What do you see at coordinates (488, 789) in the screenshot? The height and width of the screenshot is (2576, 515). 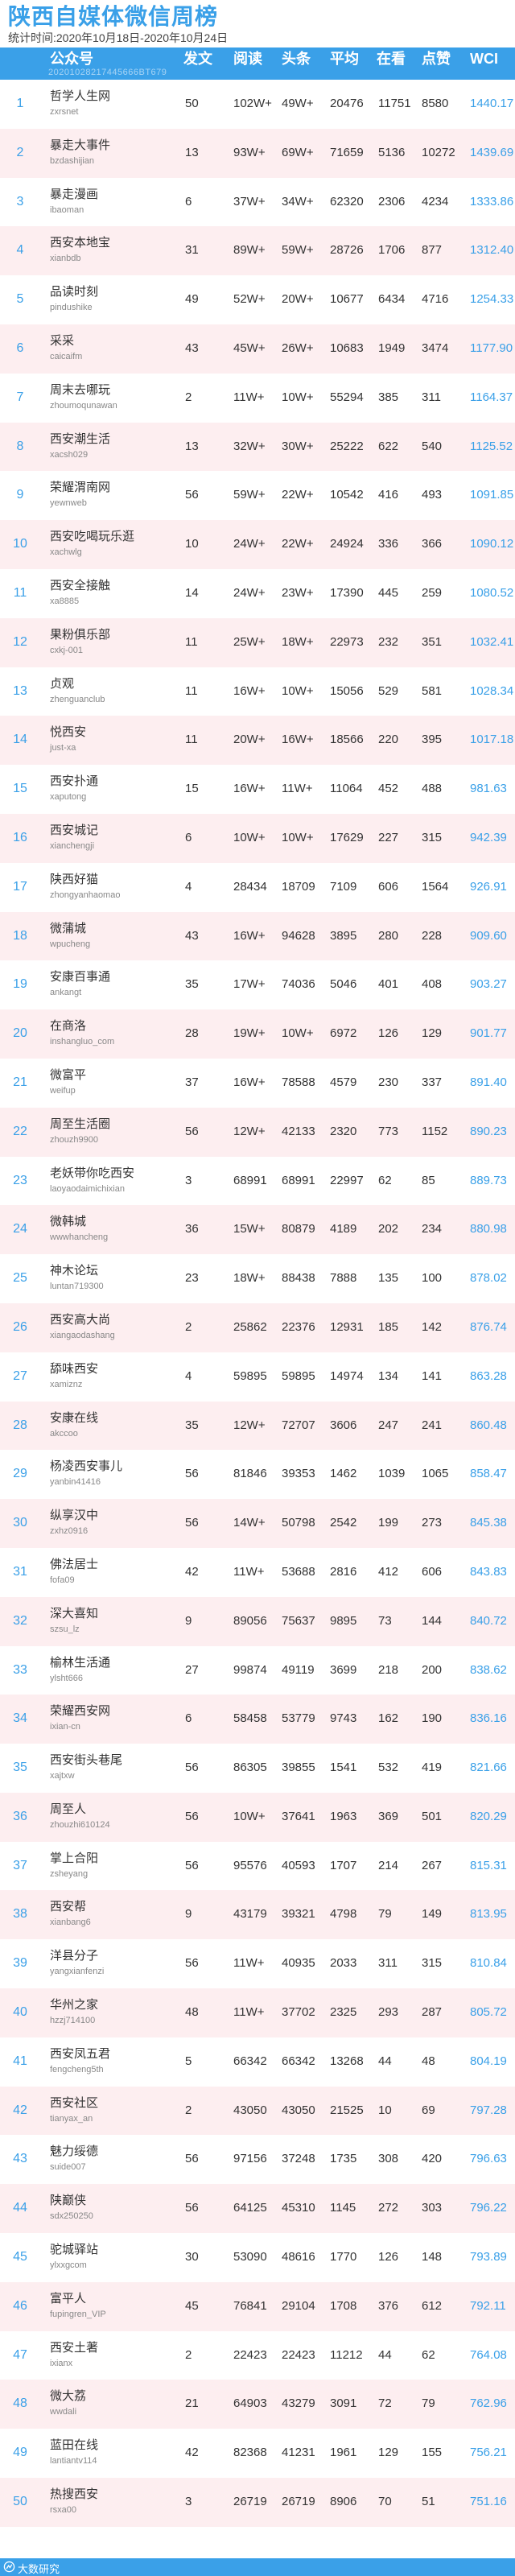 I see `wci-score: 981.63` at bounding box center [488, 789].